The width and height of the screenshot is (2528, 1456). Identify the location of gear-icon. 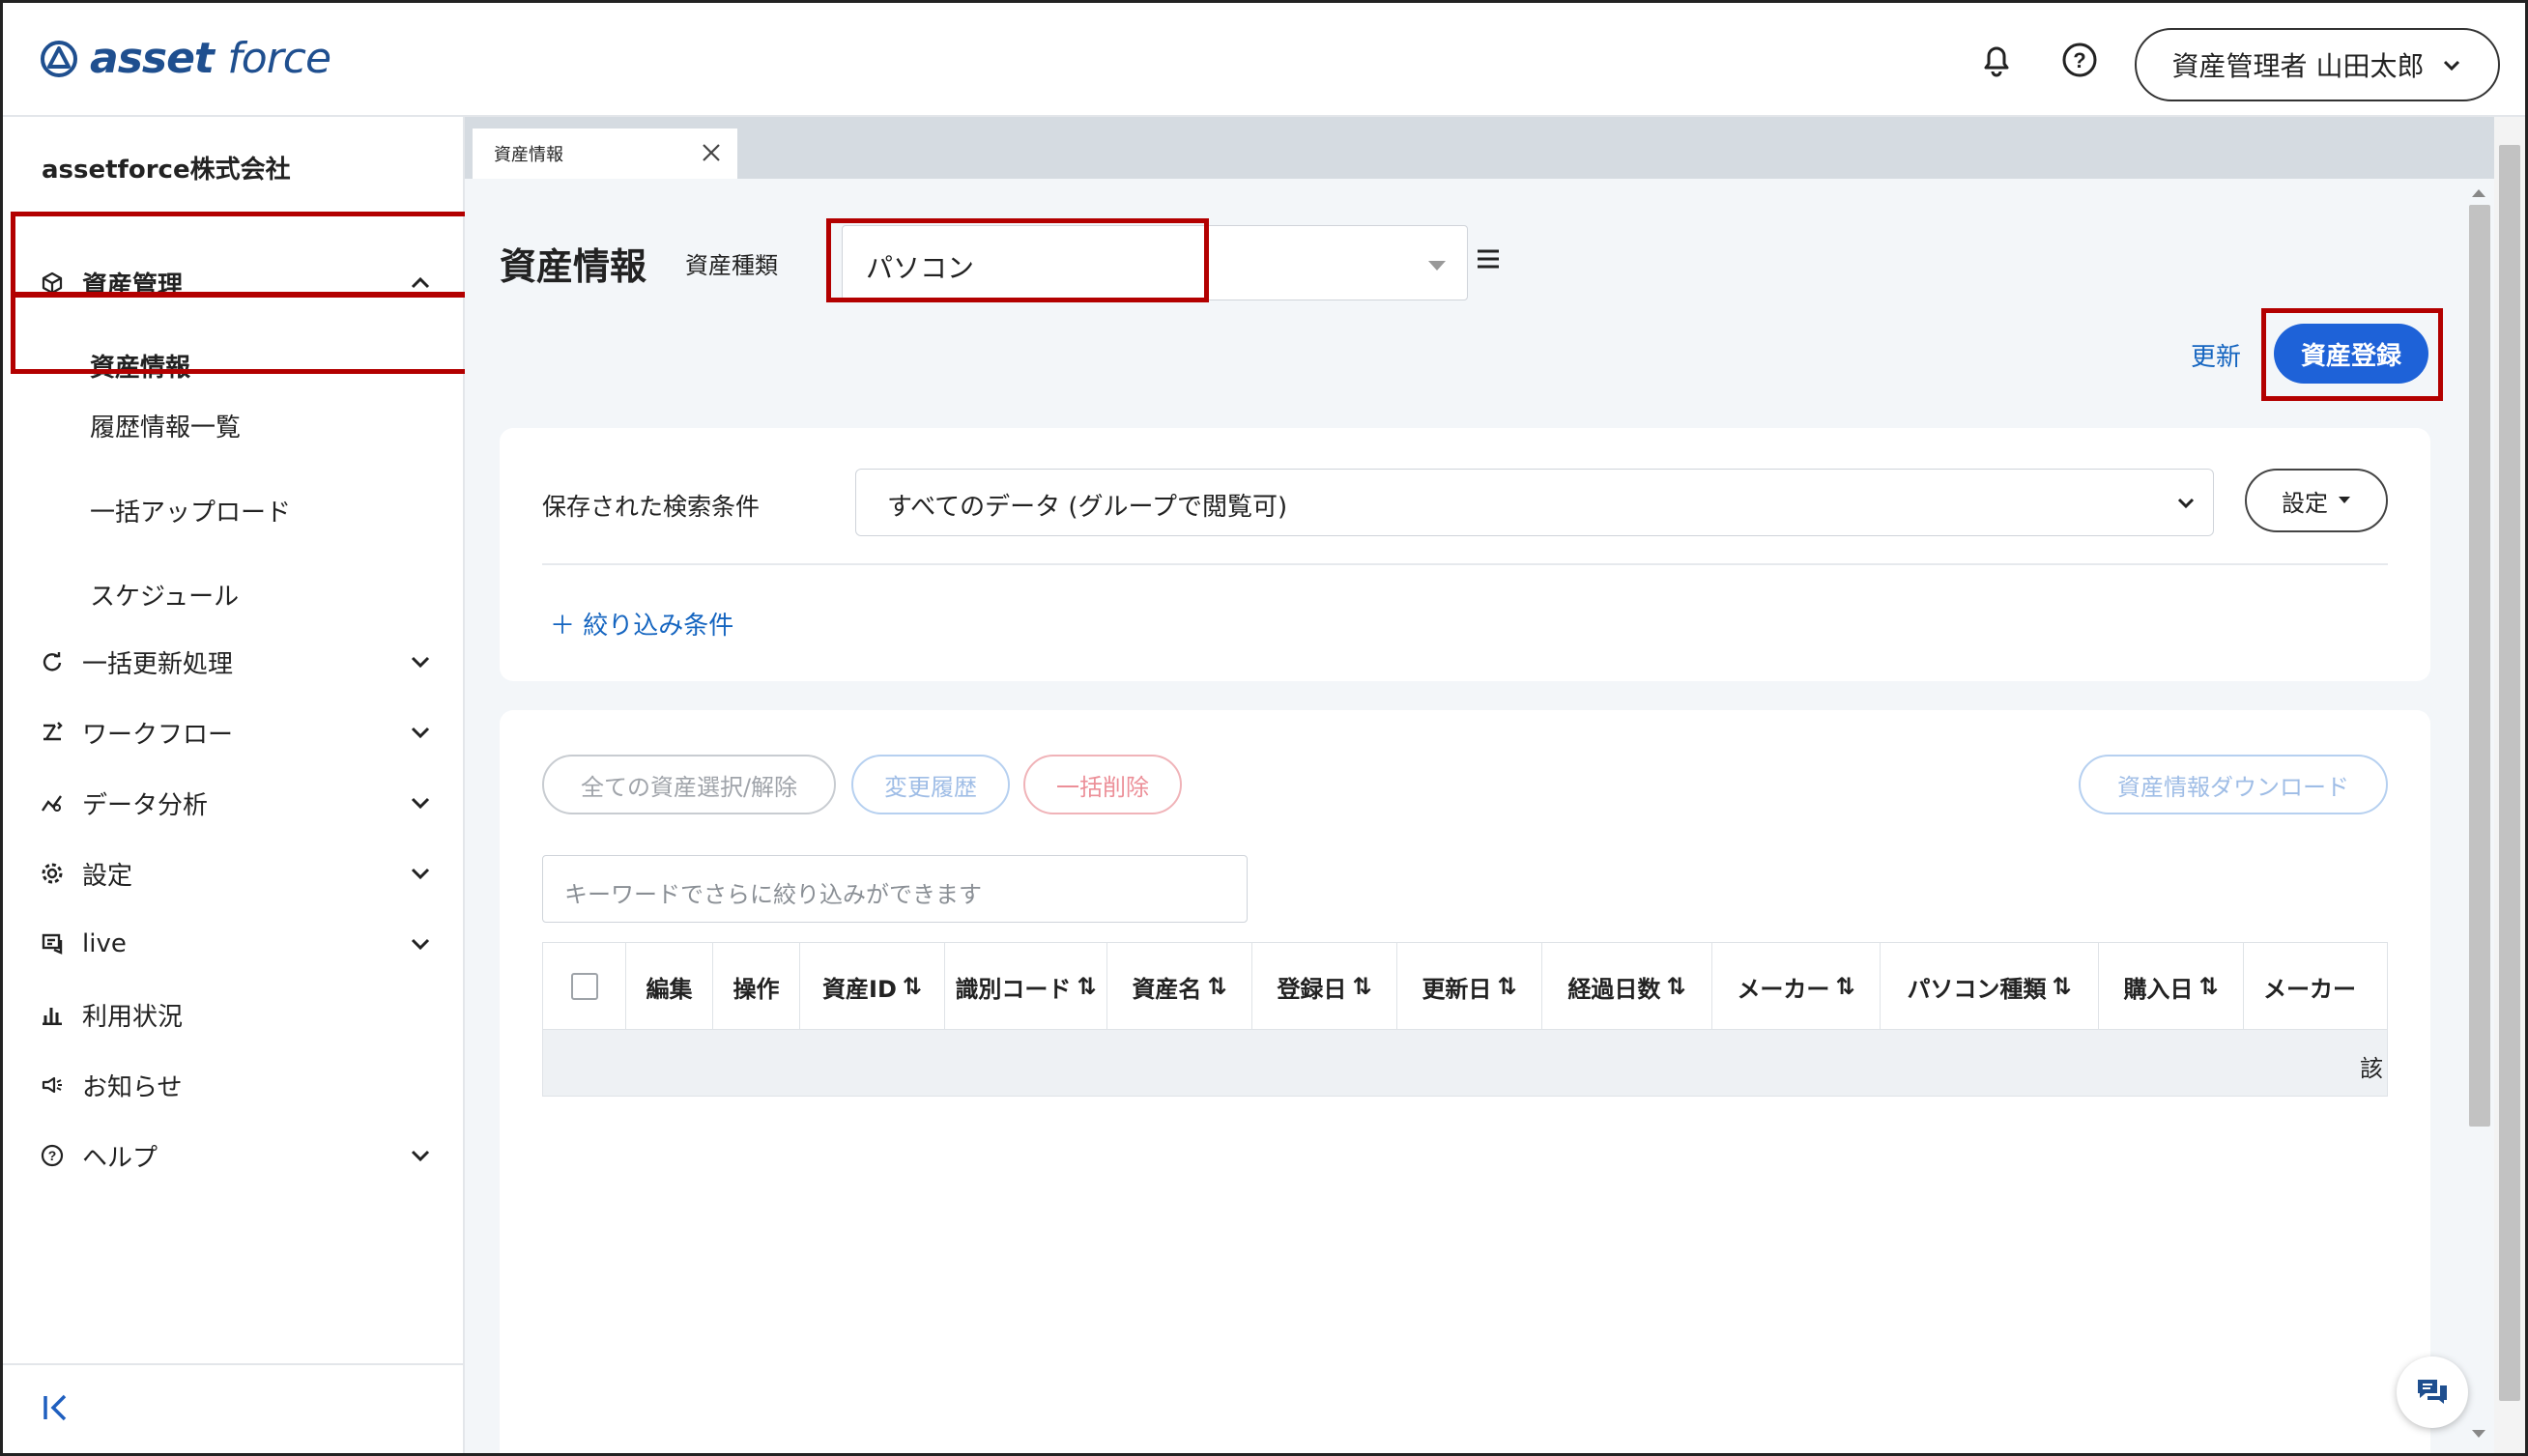
(52, 874).